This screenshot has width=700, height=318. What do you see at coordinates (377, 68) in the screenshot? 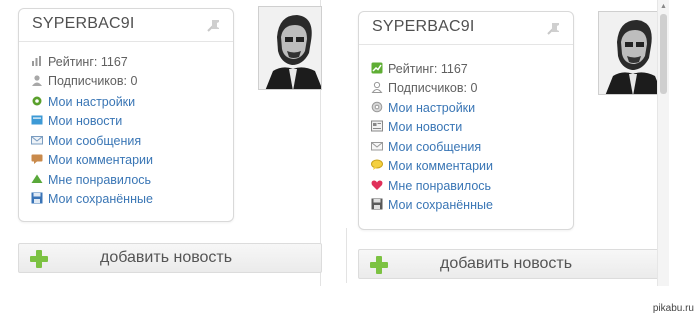
I see `trend-up-icon` at bounding box center [377, 68].